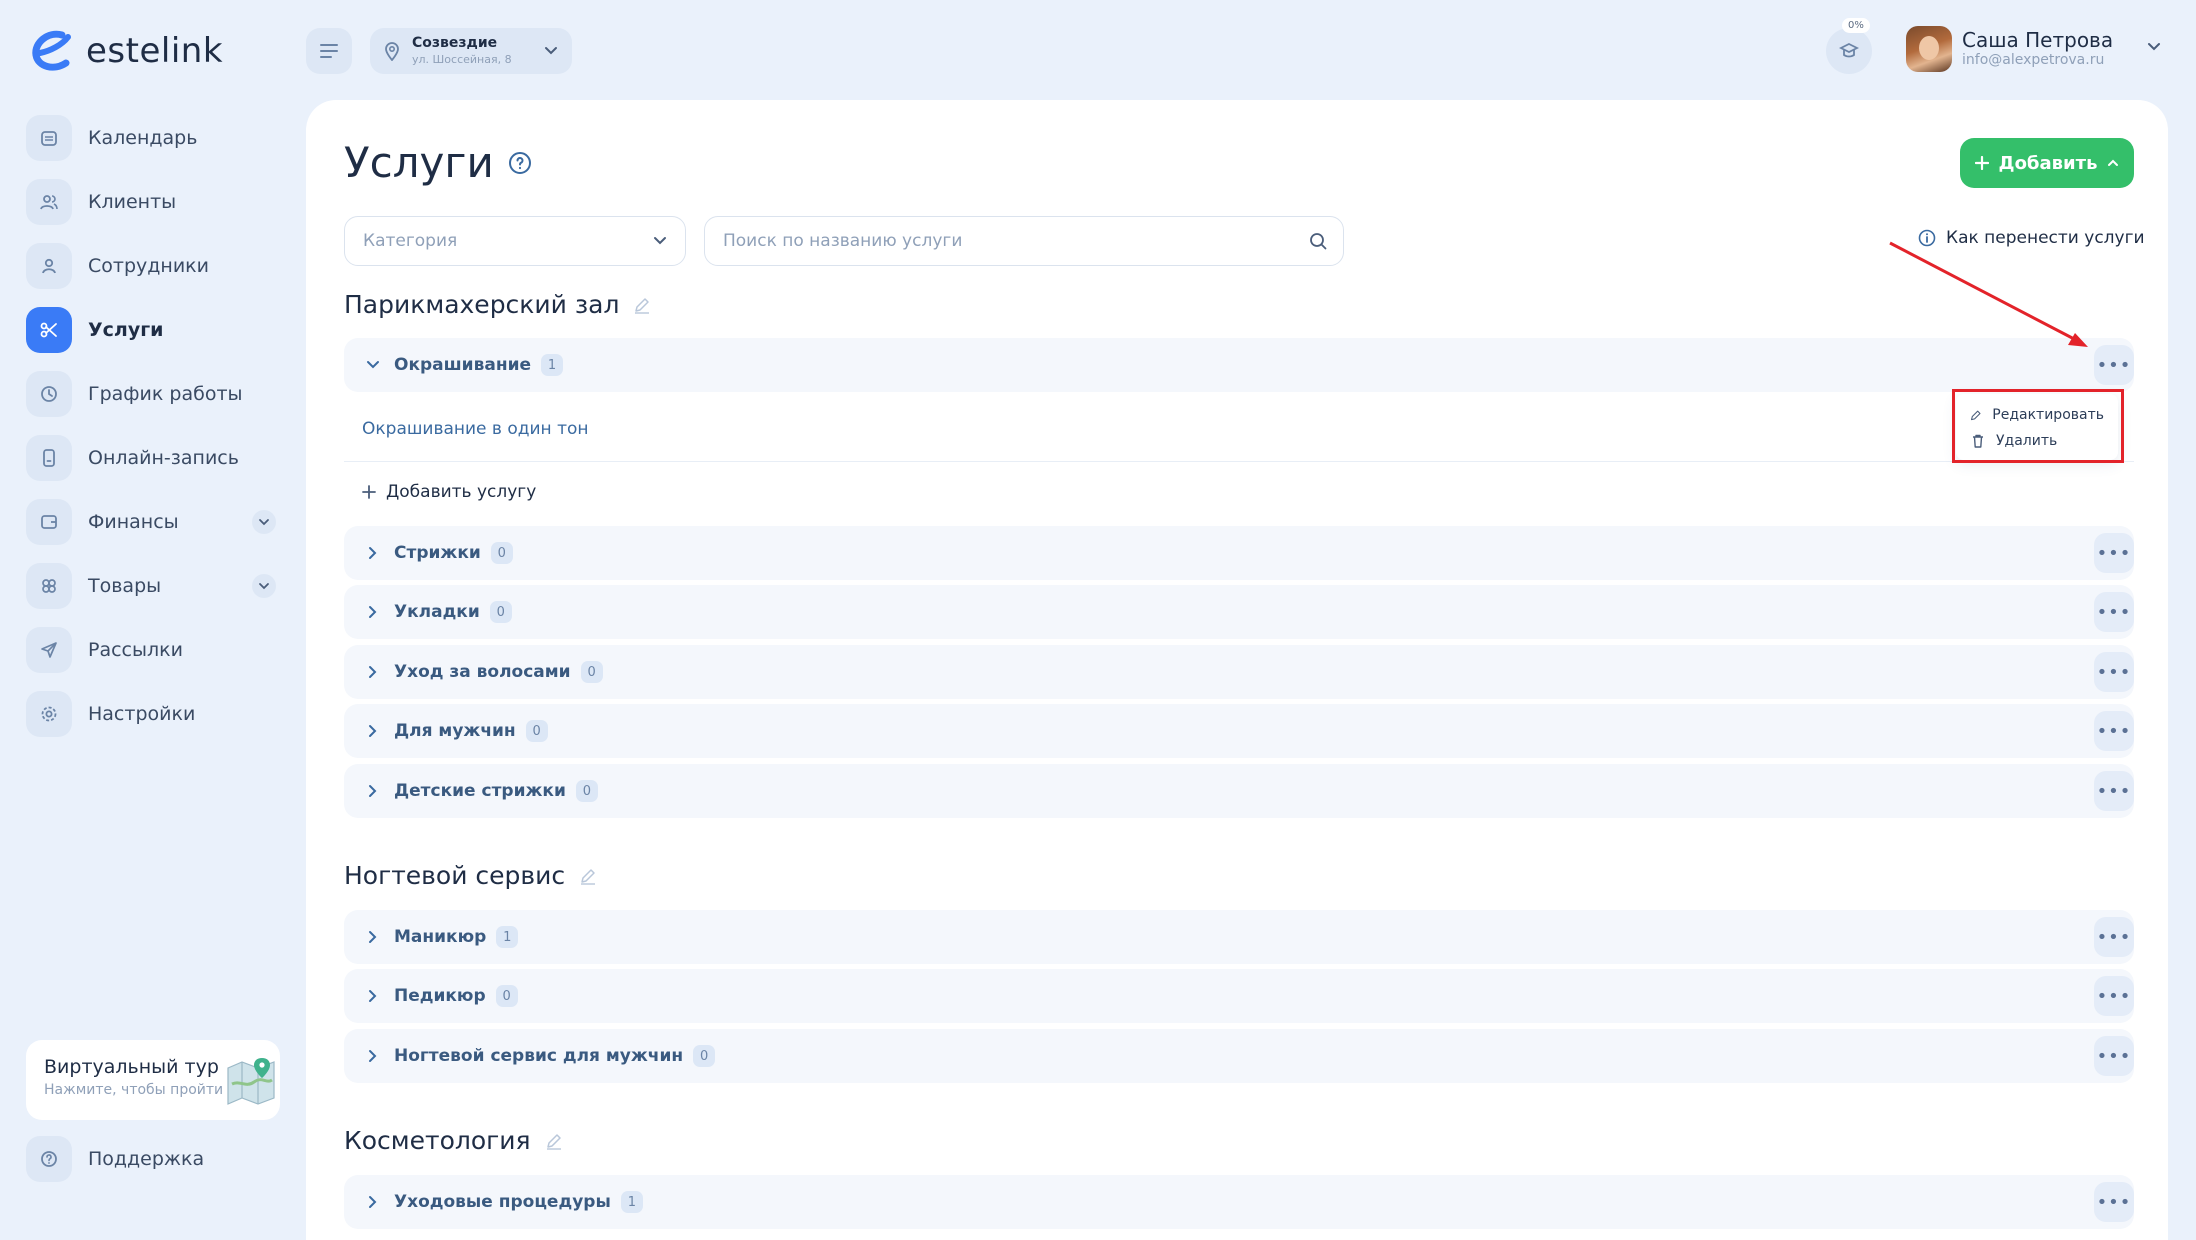  Describe the element at coordinates (1239, 996) in the screenshot. I see `category-row: Педикюр 0 •••` at that location.